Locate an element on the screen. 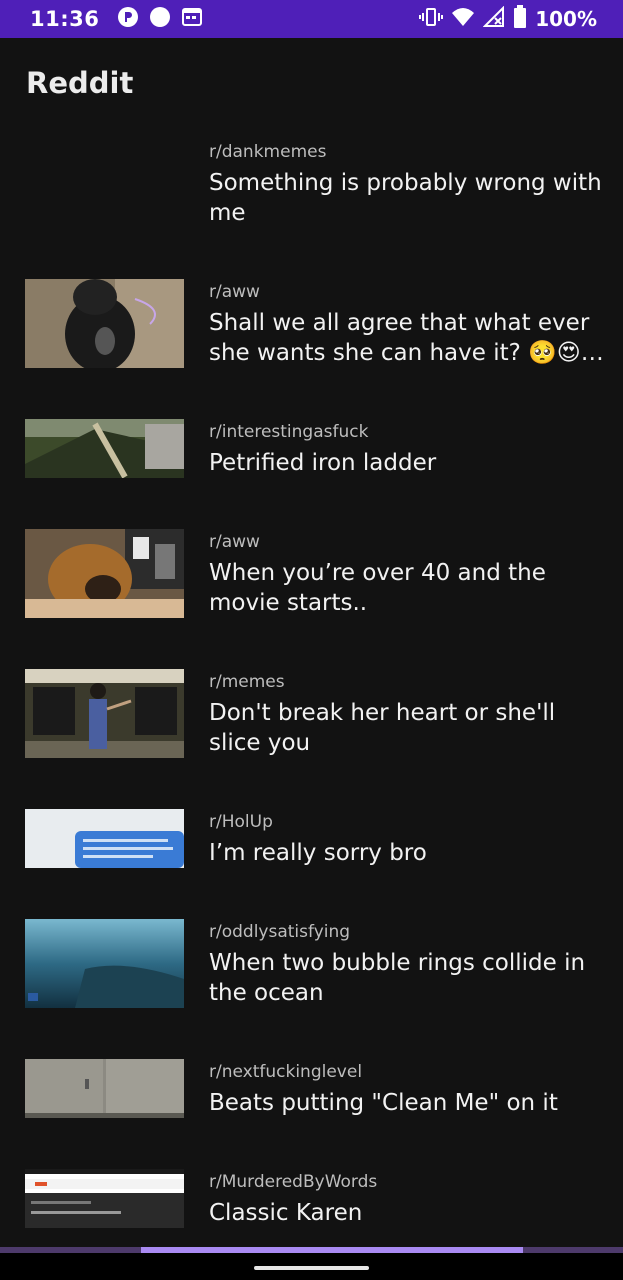  system-nav-bar is located at coordinates (311, 1266).